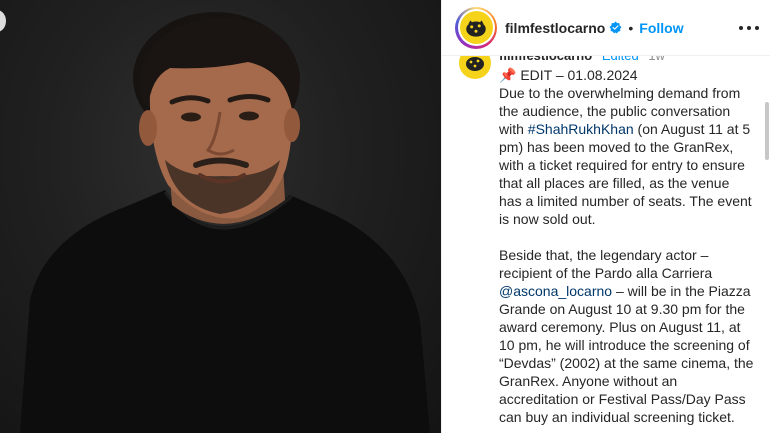 This screenshot has width=770, height=433. What do you see at coordinates (661, 28) in the screenshot?
I see `follow-button: Follow` at bounding box center [661, 28].